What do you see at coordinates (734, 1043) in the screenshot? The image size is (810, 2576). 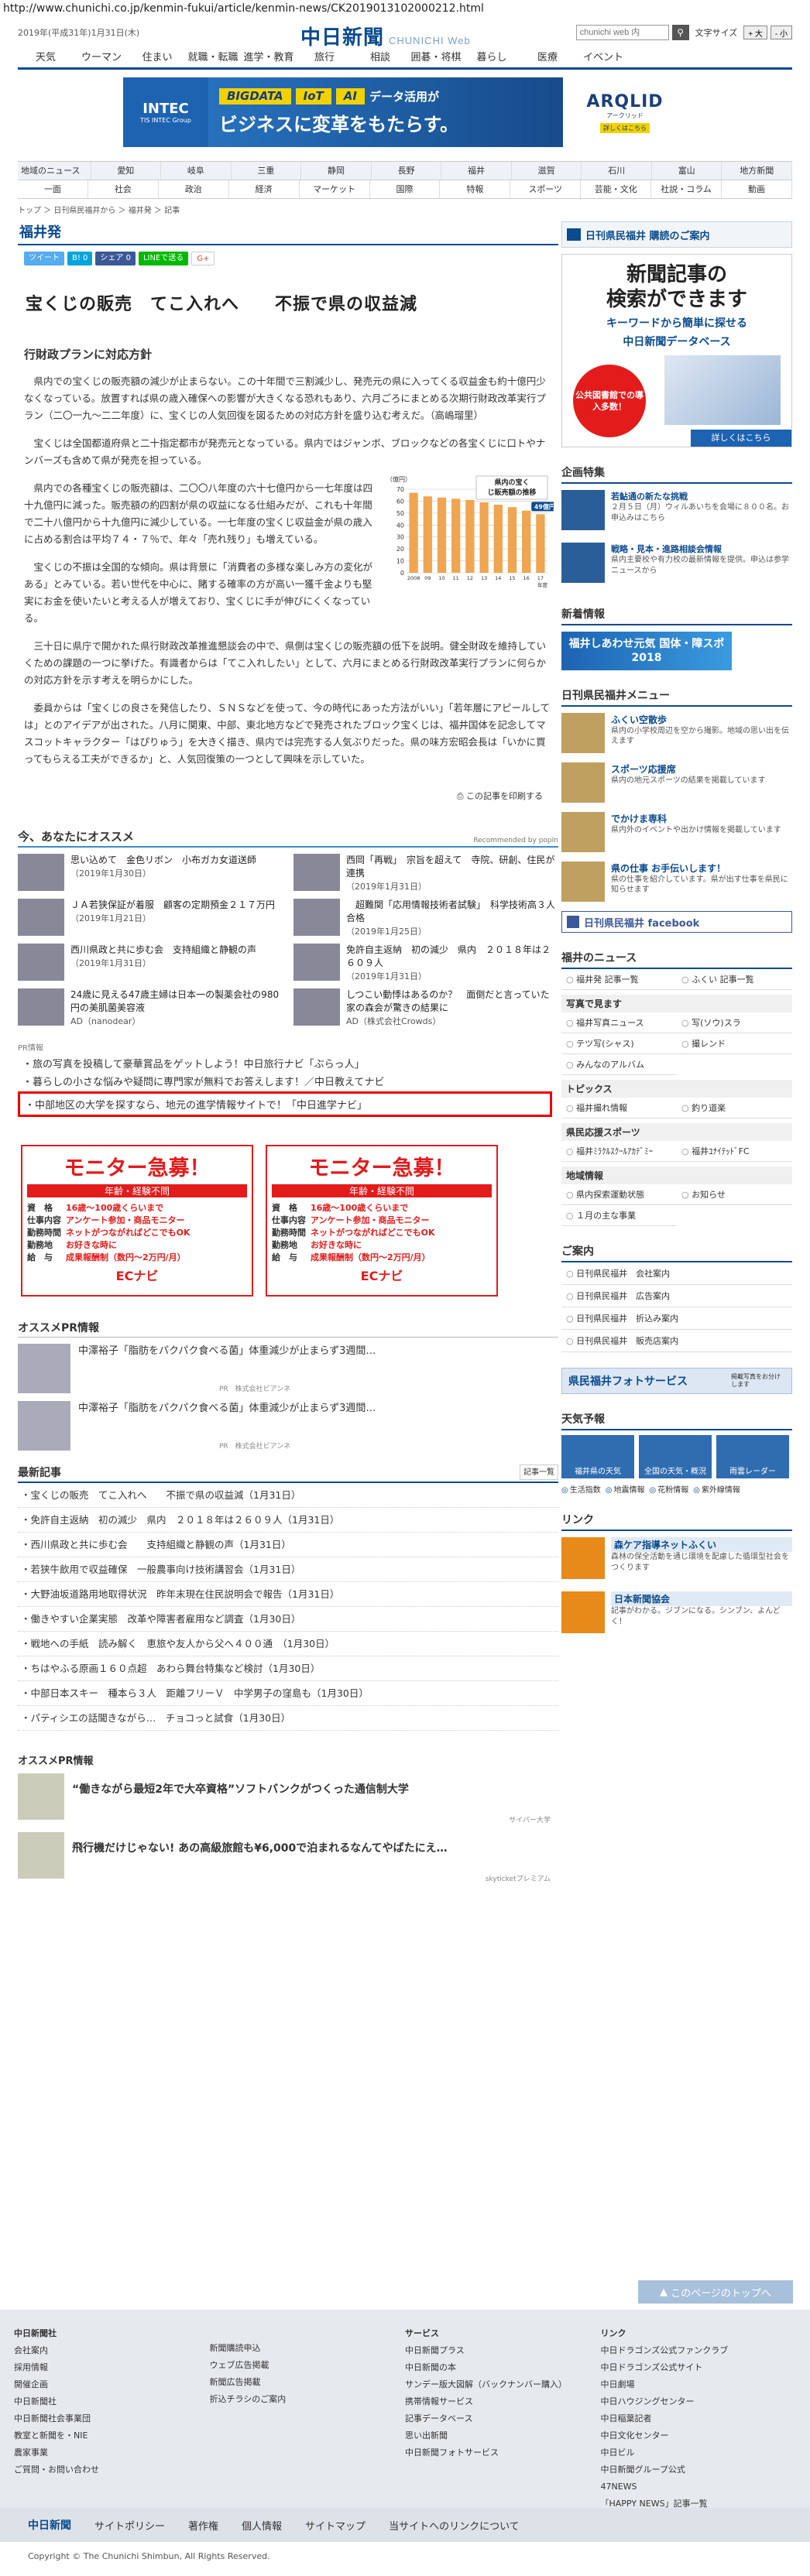 I see `photo-link: 撮レンド` at bounding box center [734, 1043].